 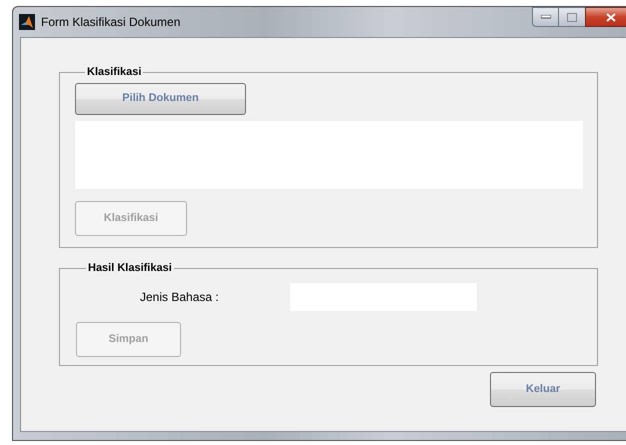 What do you see at coordinates (160, 98) in the screenshot?
I see `choose-document-button: Pilih Dokumen` at bounding box center [160, 98].